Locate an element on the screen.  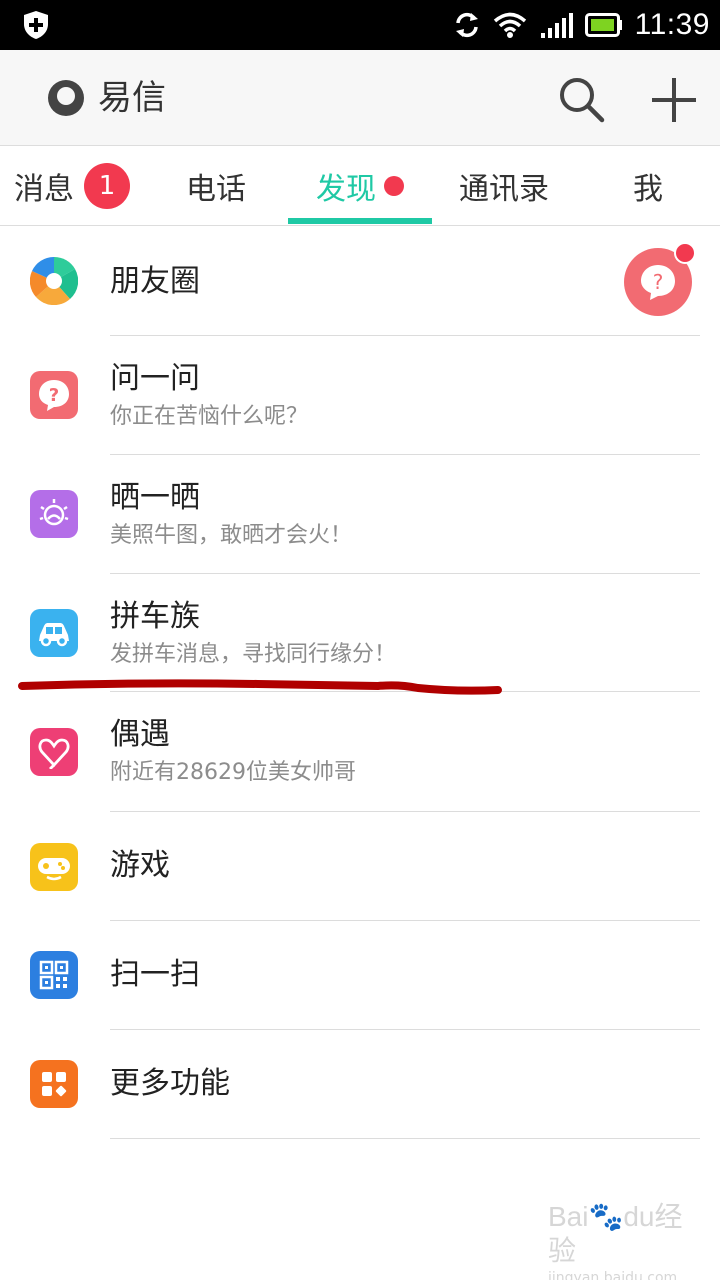
tab-discover: 发现 is located at coordinates (360, 186).